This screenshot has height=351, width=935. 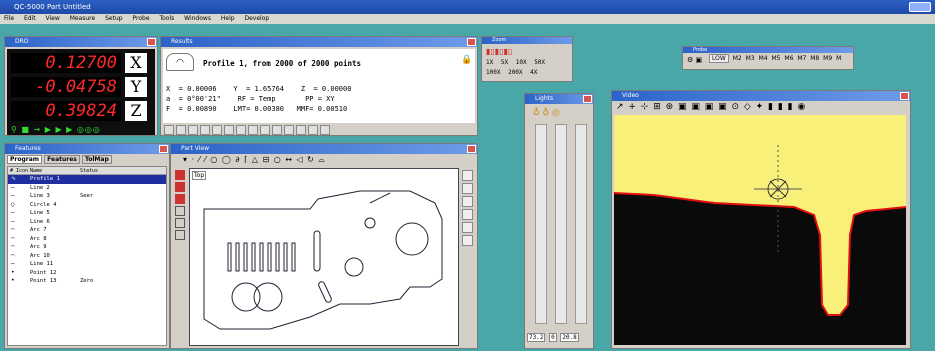 I want to click on menu-setup: Setup, so click(x=113, y=18).